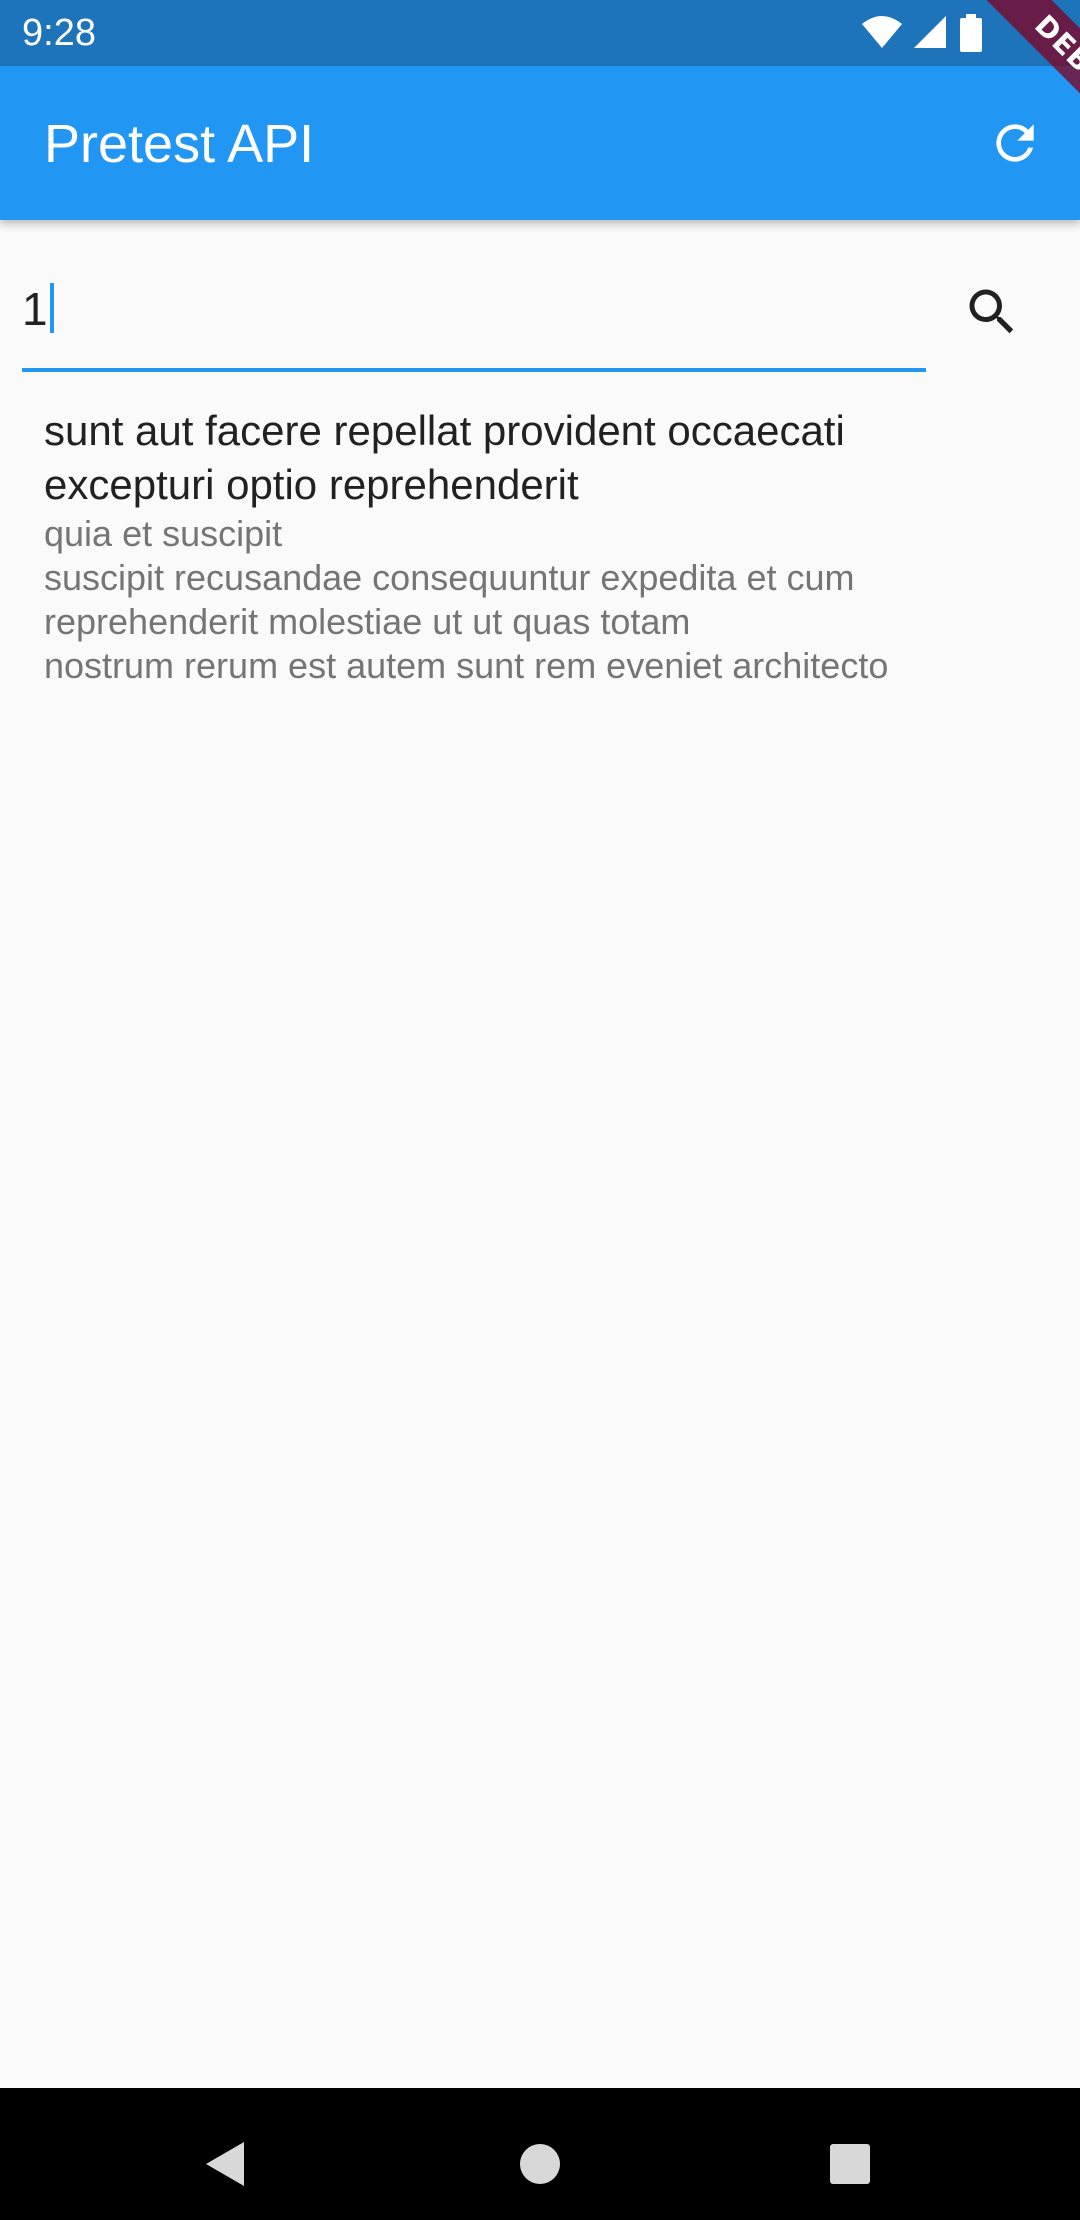 The image size is (1080, 2220). I want to click on home-icon, so click(540, 2164).